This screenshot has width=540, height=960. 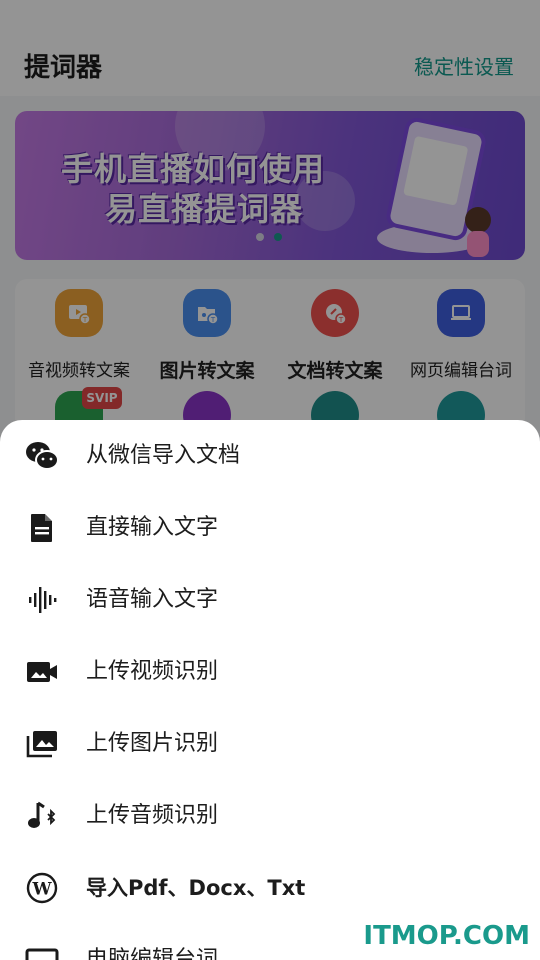 I want to click on svg-text: W, so click(x=41, y=890).